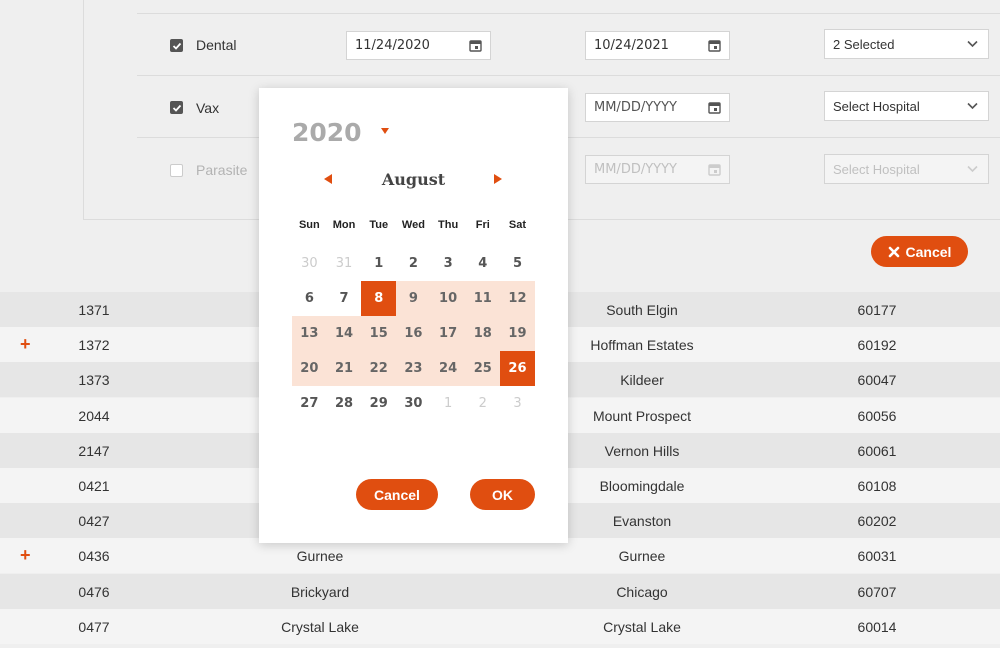 The image size is (1000, 648). Describe the element at coordinates (877, 626) in the screenshot. I see `zip-cell: 60014` at that location.